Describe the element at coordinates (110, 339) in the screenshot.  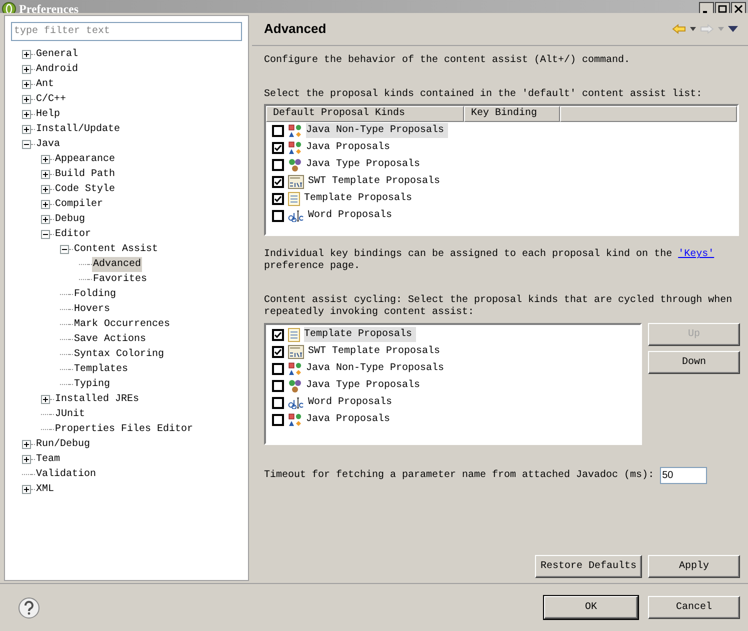
I see `tree-item: Save Actions` at that location.